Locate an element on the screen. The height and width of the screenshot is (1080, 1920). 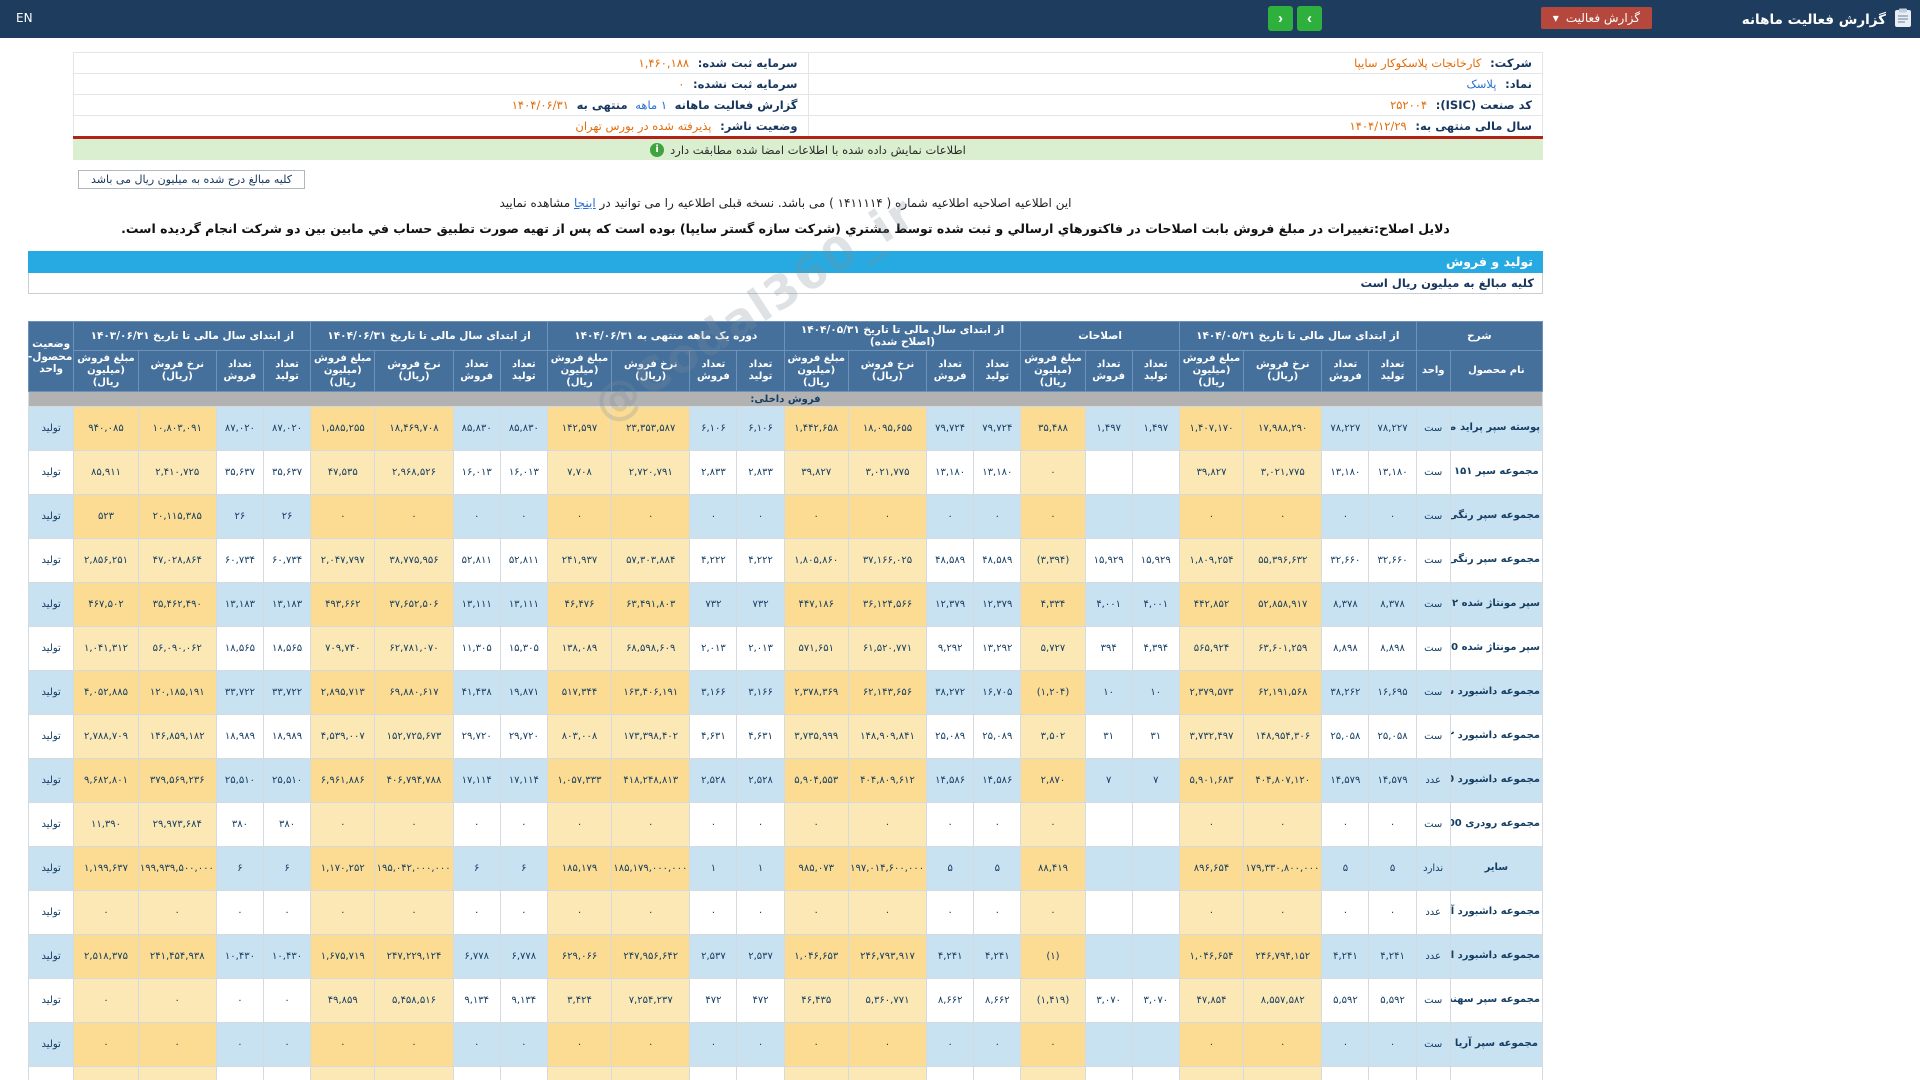
value-cell: ۴۱,۴۳۸ is located at coordinates (476, 693).